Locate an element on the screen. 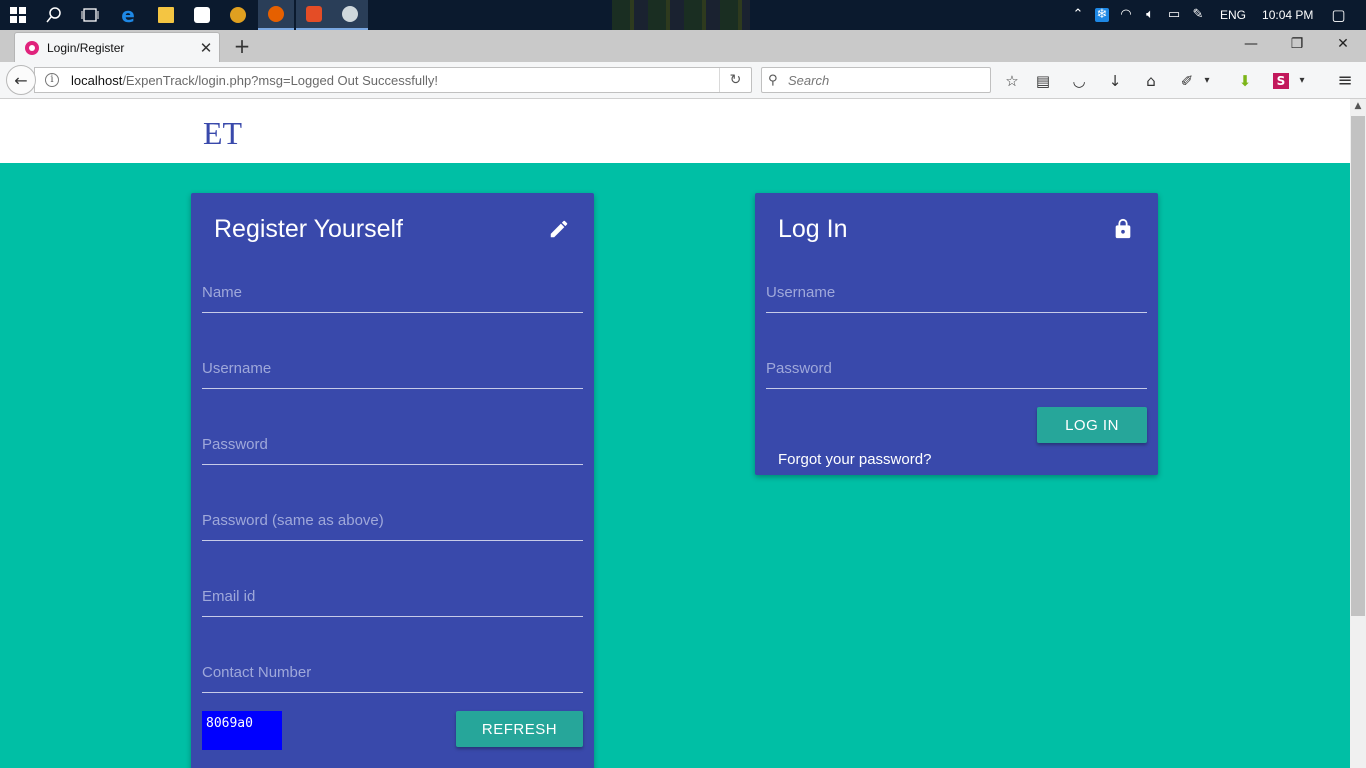 The height and width of the screenshot is (768, 1366). scroll-up-arrow-icon: ▲ is located at coordinates (1358, 108).